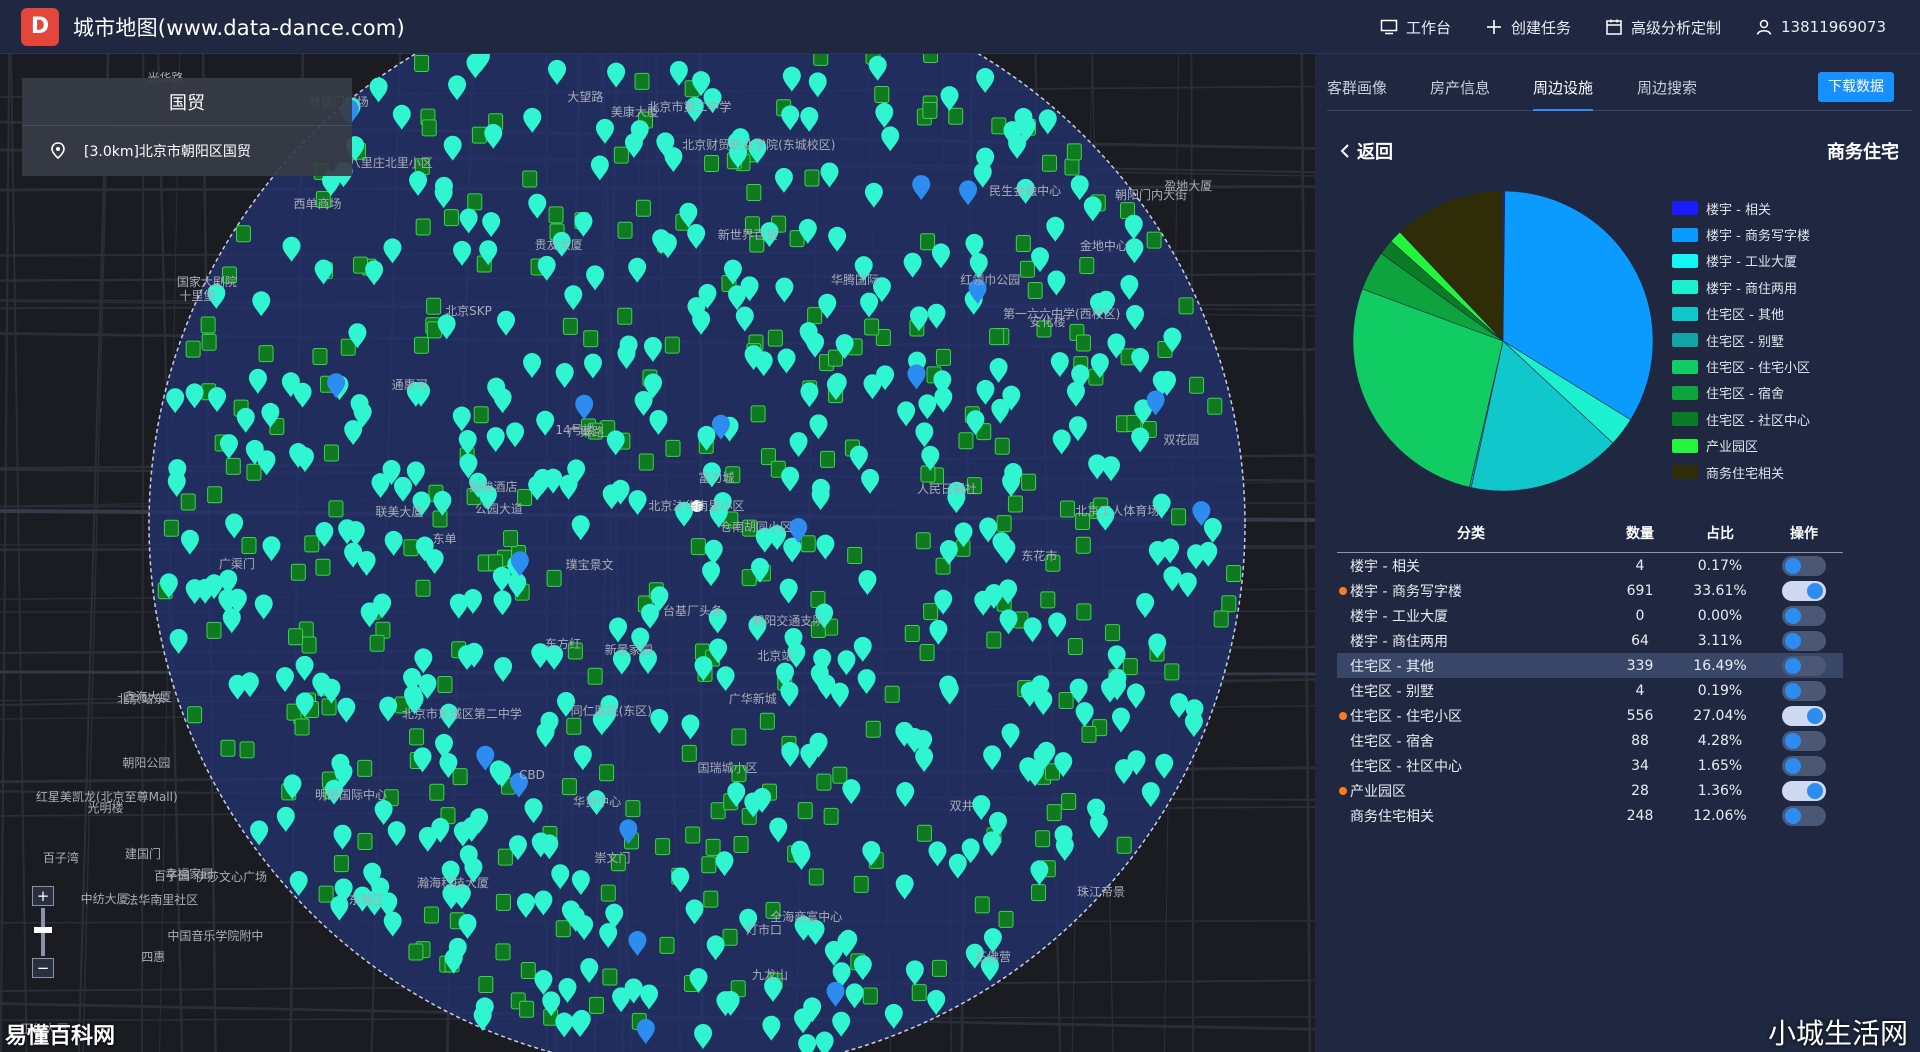 This screenshot has width=1920, height=1052. I want to click on back-button: 返回, so click(1366, 151).